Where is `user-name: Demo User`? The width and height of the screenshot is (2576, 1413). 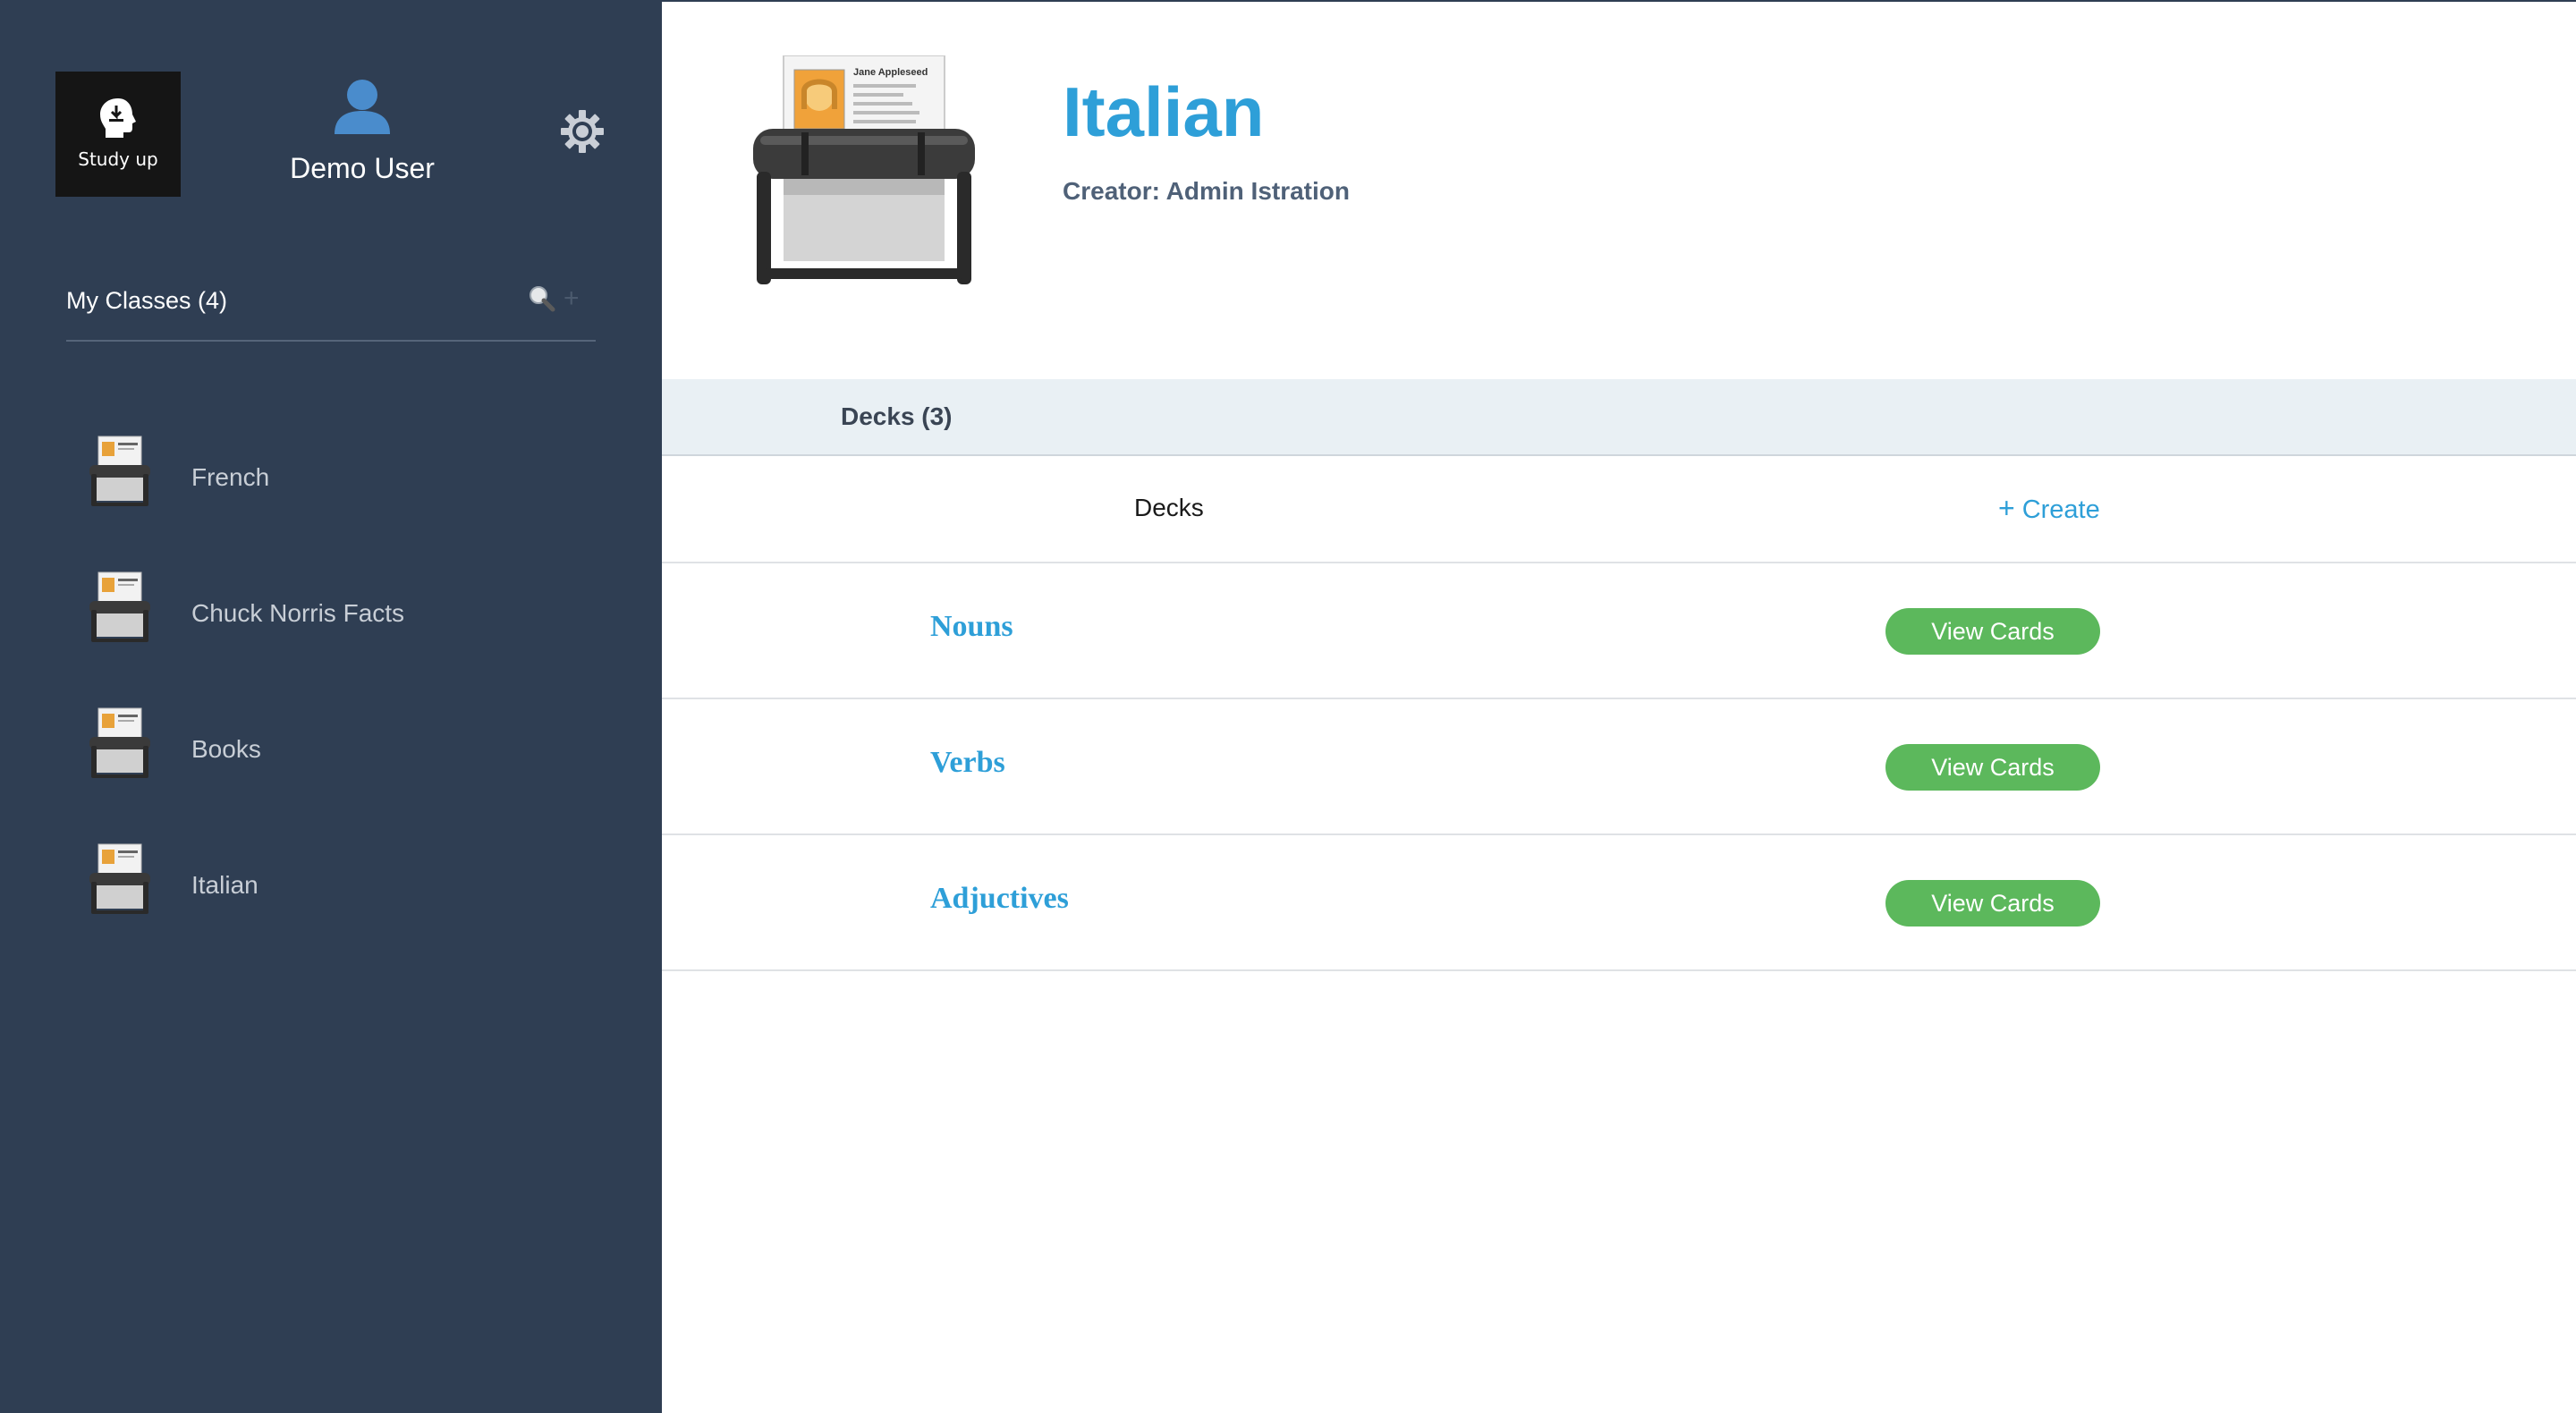
user-name: Demo User is located at coordinates (362, 168).